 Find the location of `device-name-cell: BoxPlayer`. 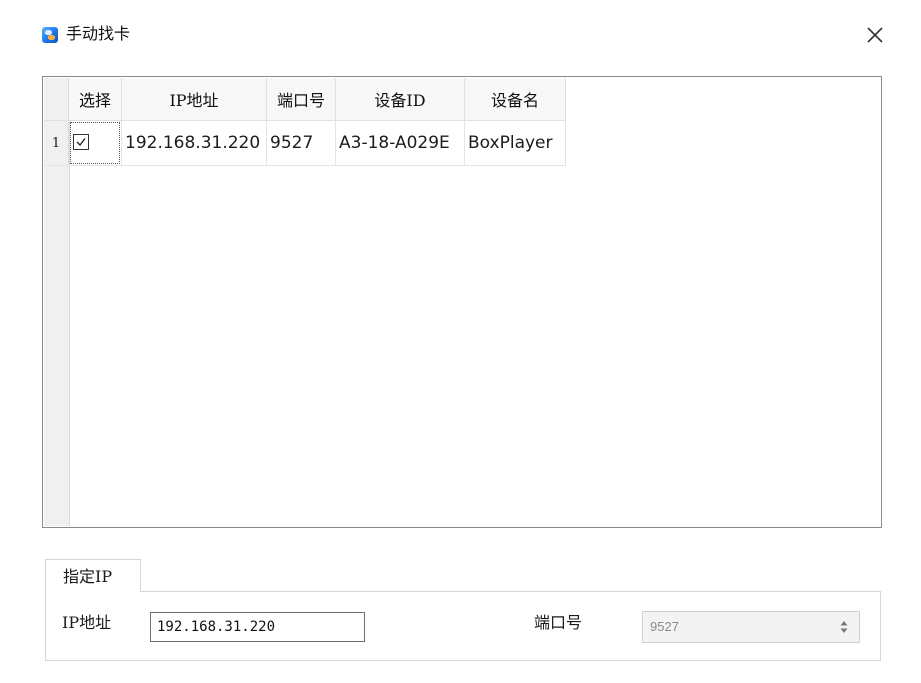

device-name-cell: BoxPlayer is located at coordinates (515, 143).